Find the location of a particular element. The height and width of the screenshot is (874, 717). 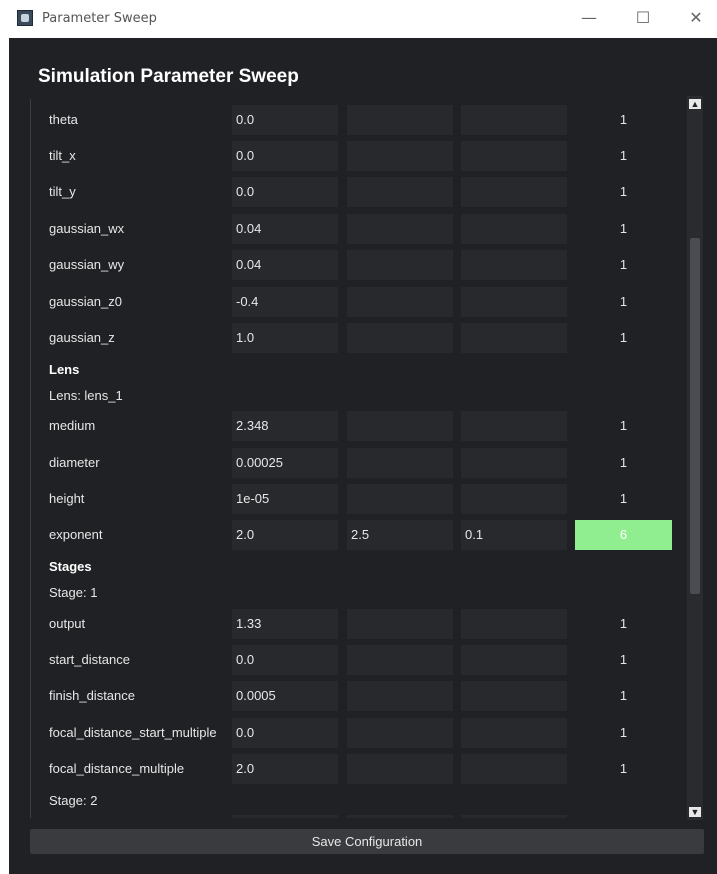

param-row-gaussian-z0: gaussian_z0 1 is located at coordinates (358, 302).